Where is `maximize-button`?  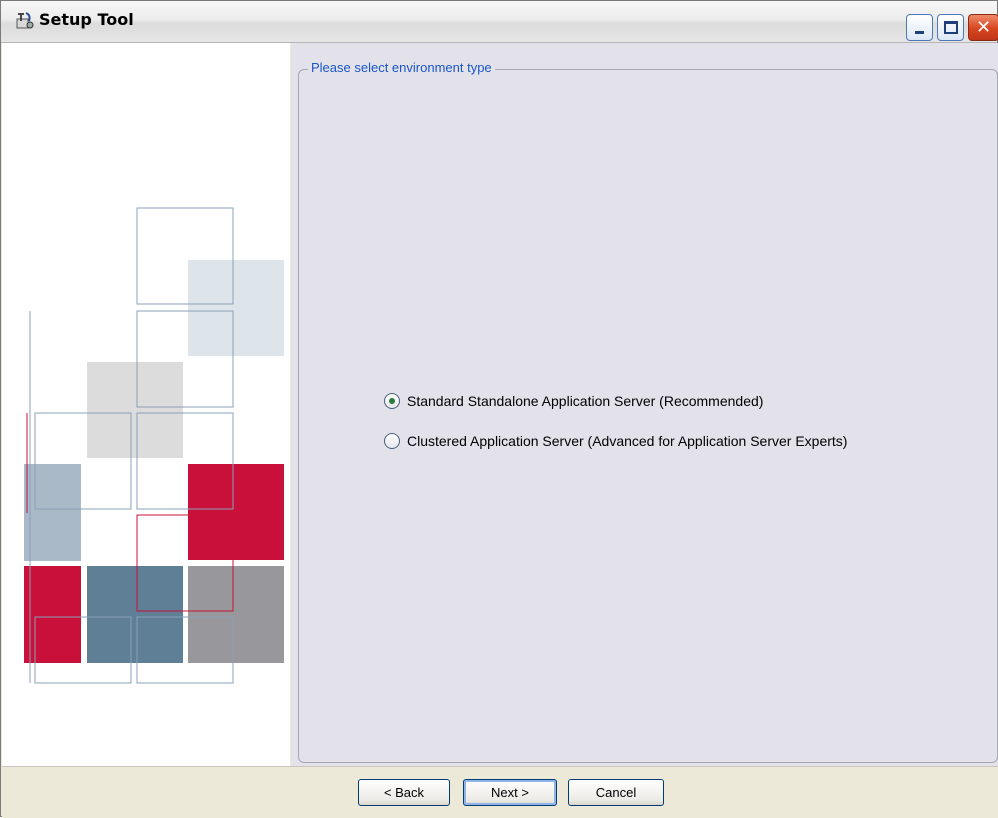 maximize-button is located at coordinates (950, 27).